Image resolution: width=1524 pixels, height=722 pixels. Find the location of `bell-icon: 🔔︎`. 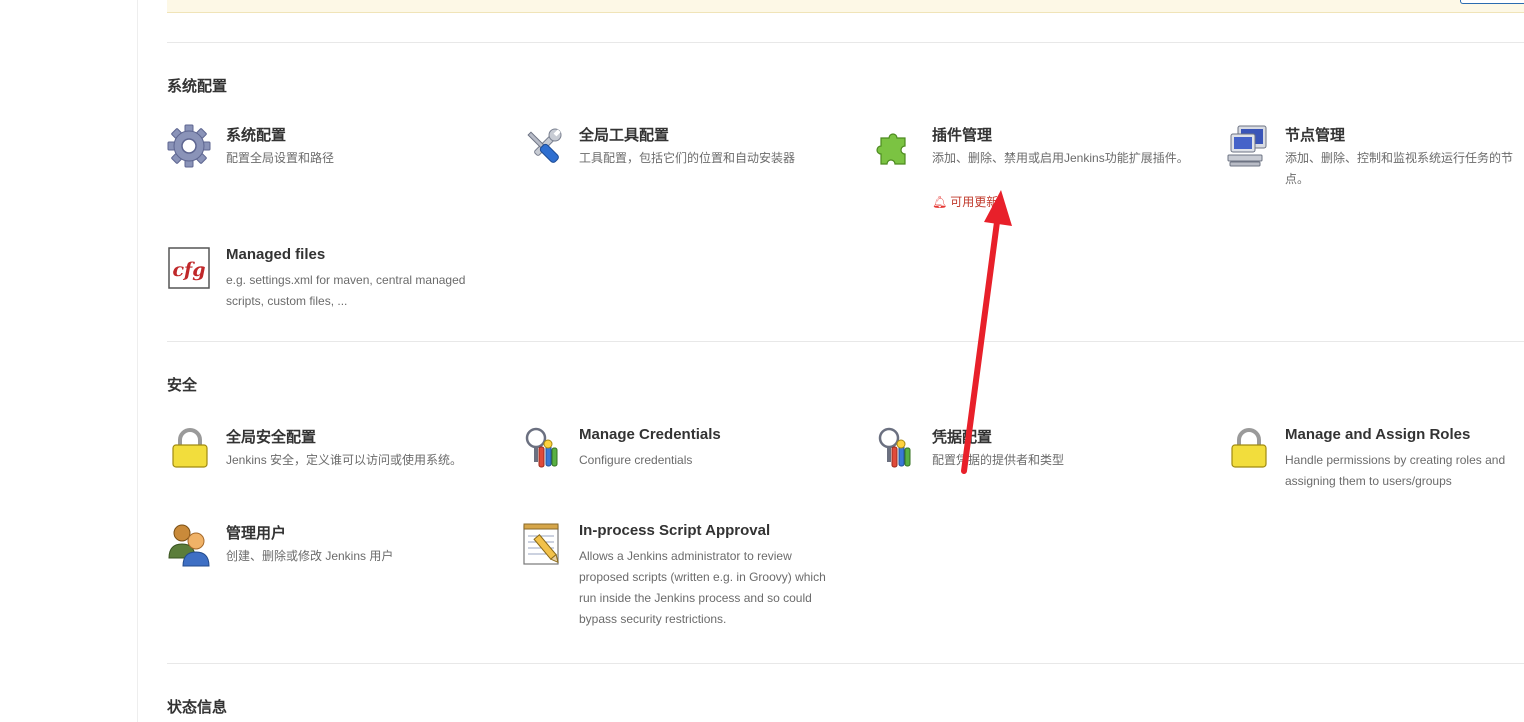

bell-icon: 🔔︎ is located at coordinates (940, 202).